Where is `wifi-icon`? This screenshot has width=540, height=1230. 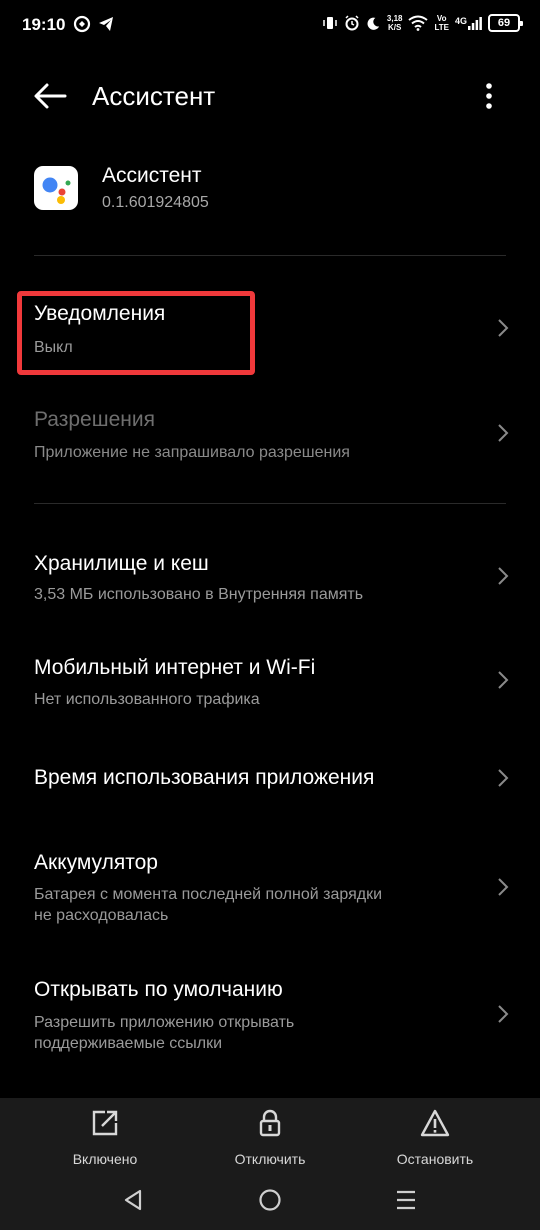
wifi-icon is located at coordinates (418, 23).